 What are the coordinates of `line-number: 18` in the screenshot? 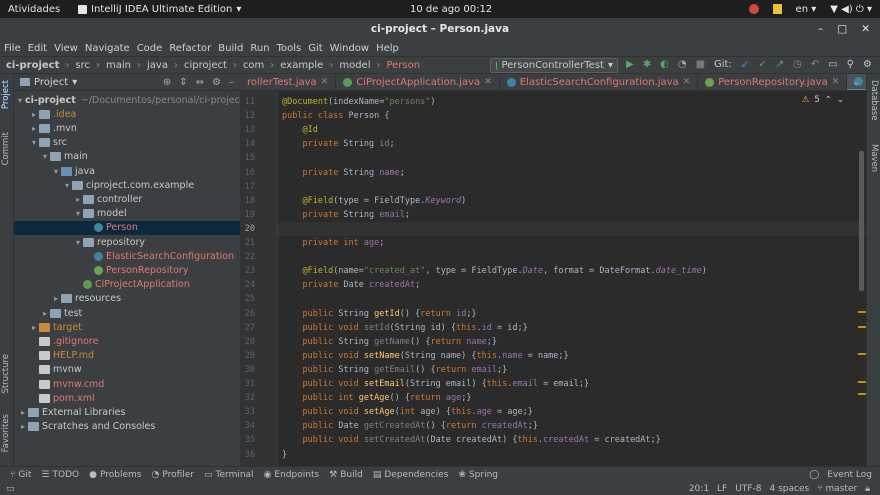 It's located at (250, 201).